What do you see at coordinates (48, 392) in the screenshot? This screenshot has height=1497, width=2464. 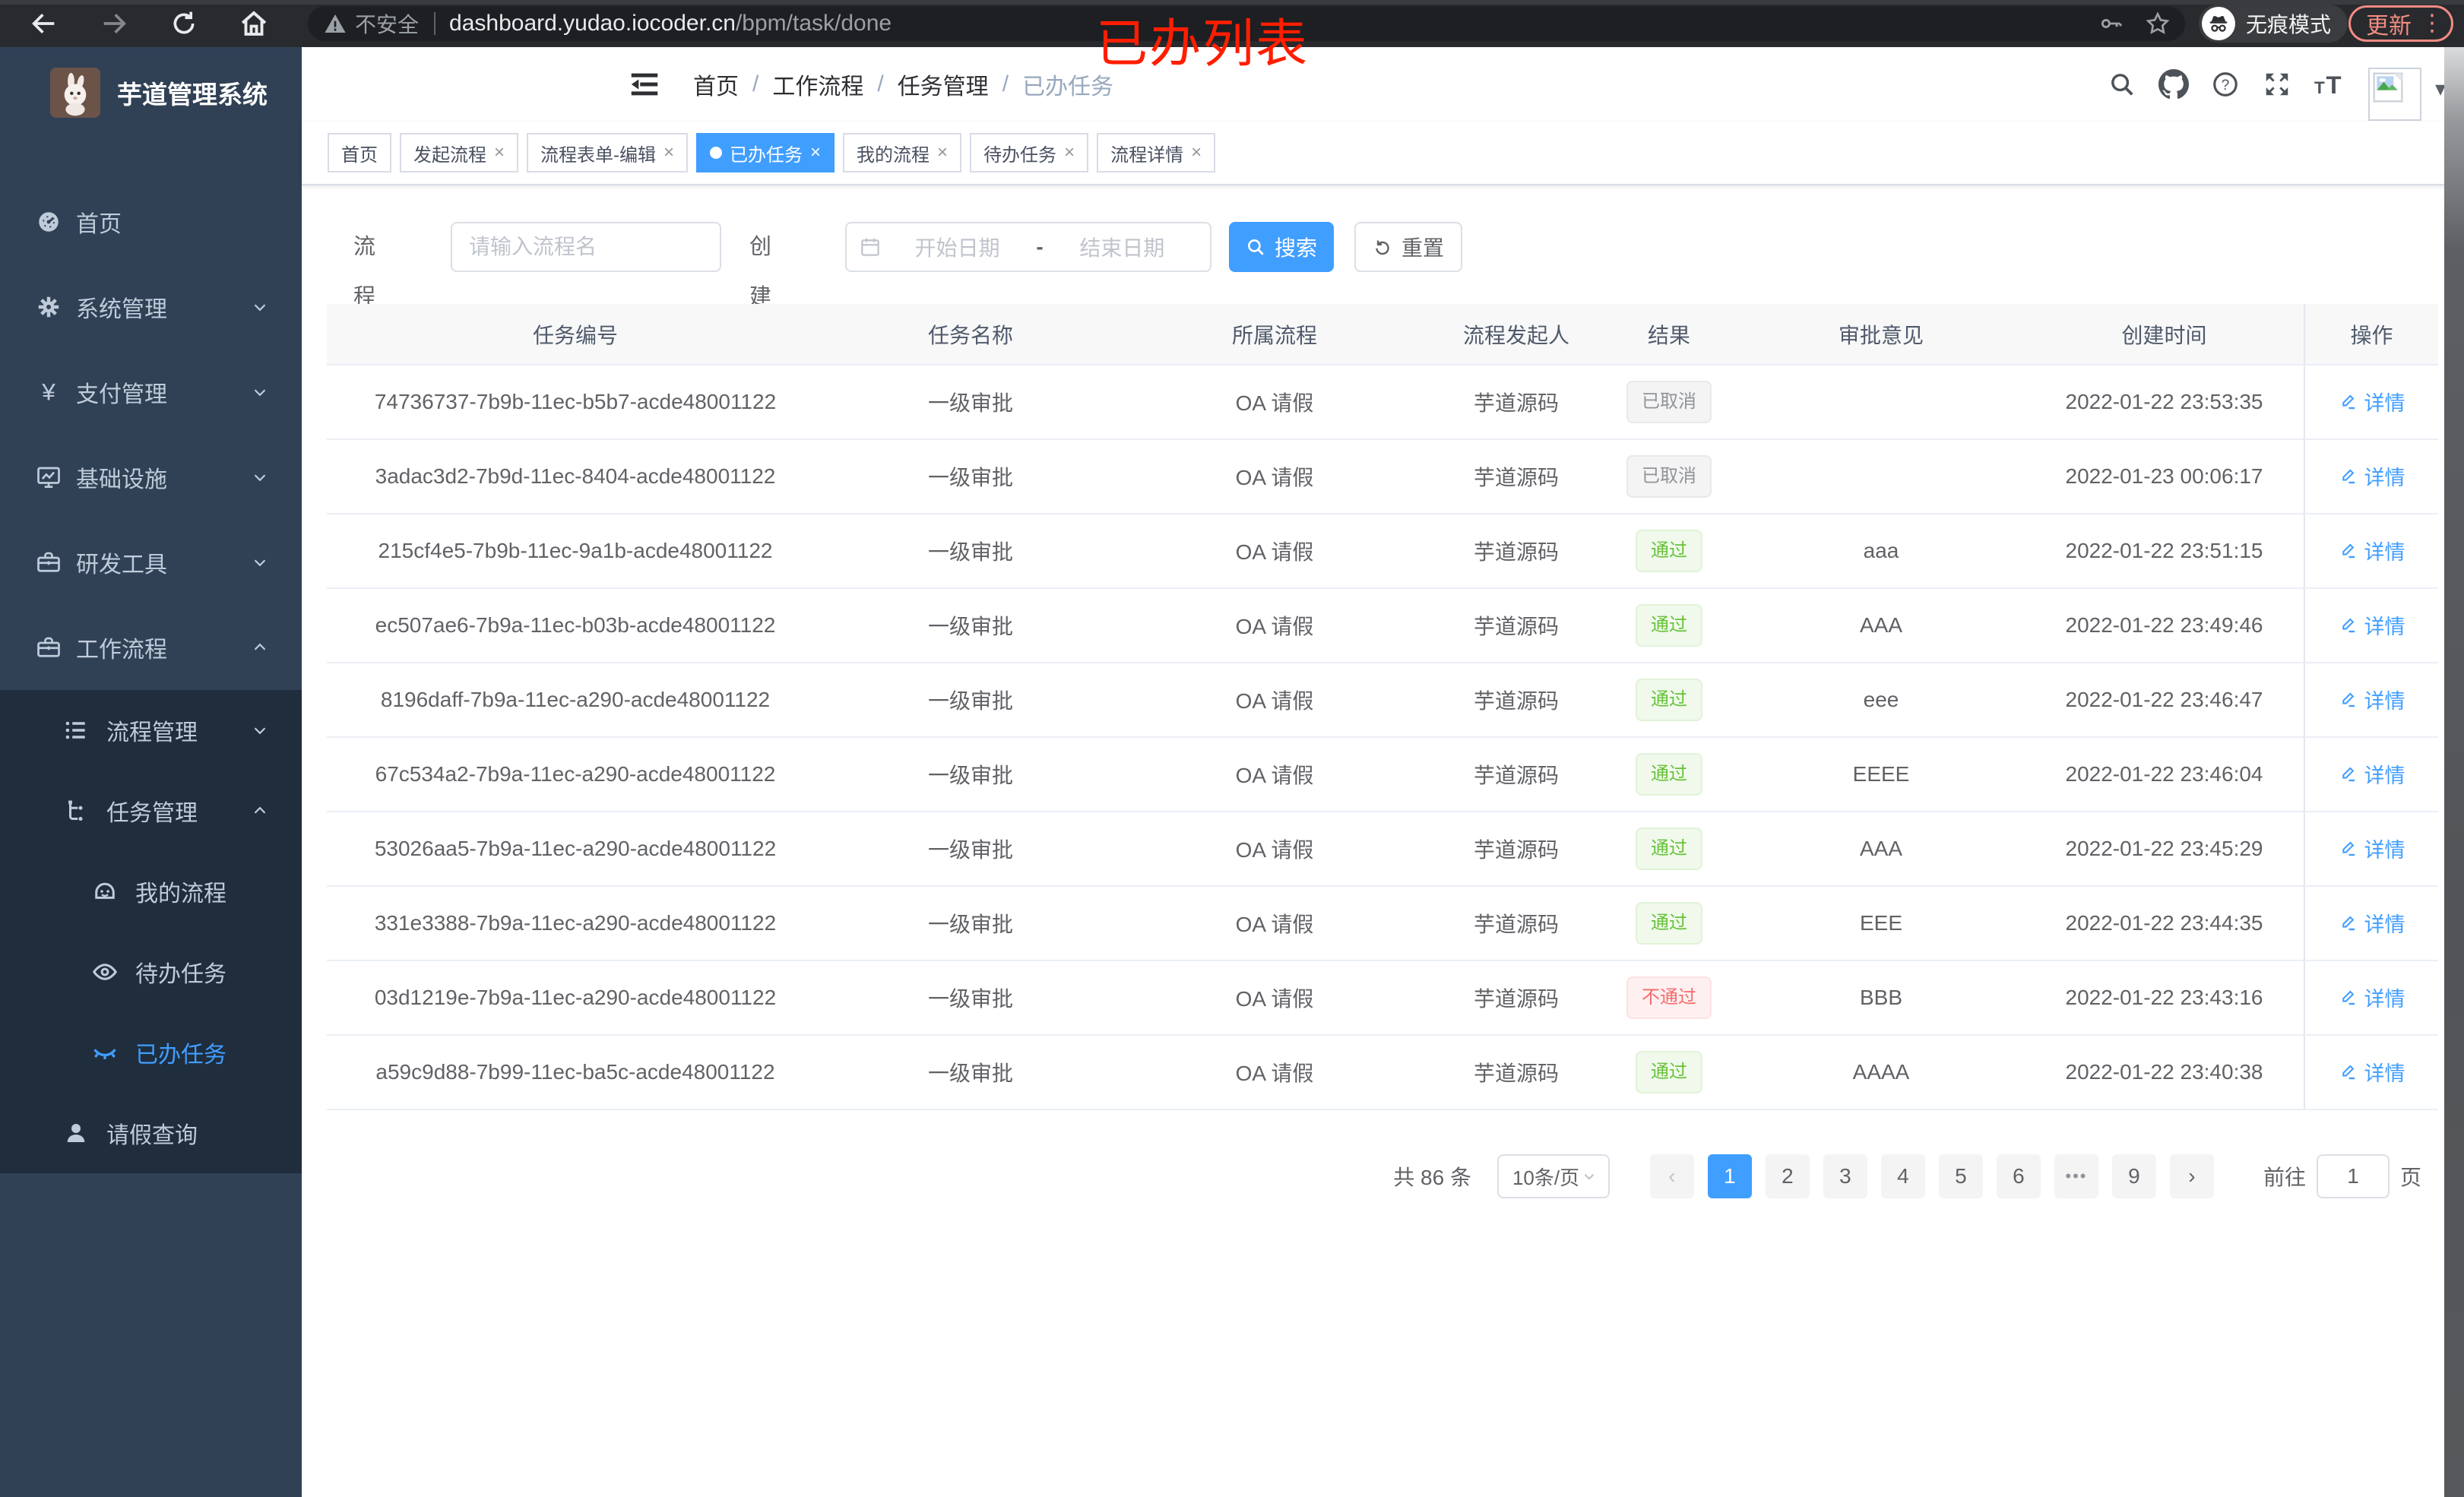 I see `yen-icon: ¥` at bounding box center [48, 392].